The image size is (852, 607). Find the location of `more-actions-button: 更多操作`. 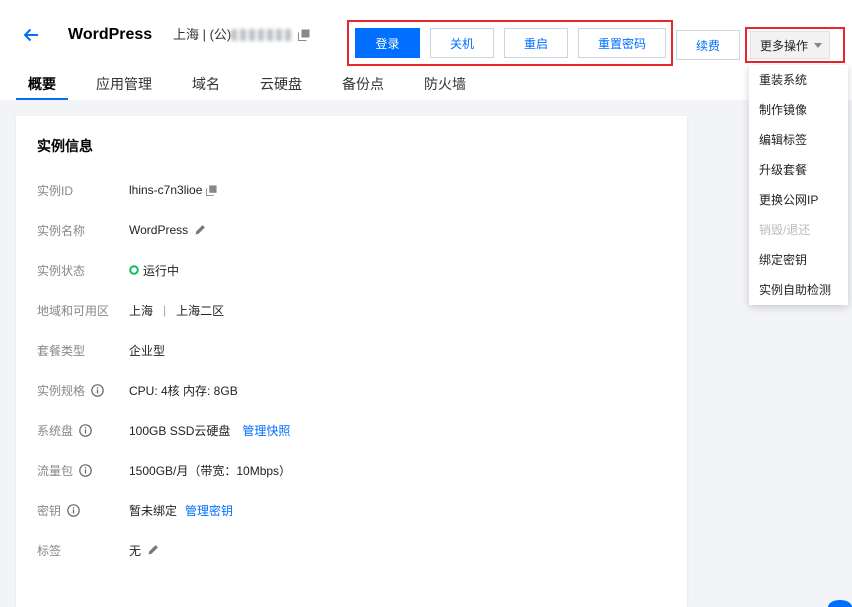

more-actions-button: 更多操作 is located at coordinates (790, 45).